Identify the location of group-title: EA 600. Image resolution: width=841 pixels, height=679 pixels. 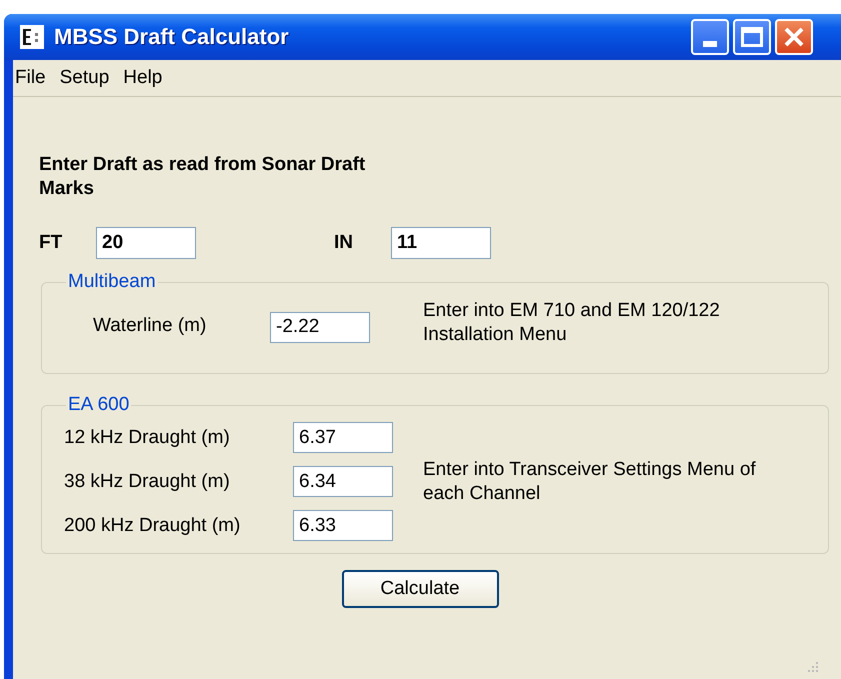
(98, 405).